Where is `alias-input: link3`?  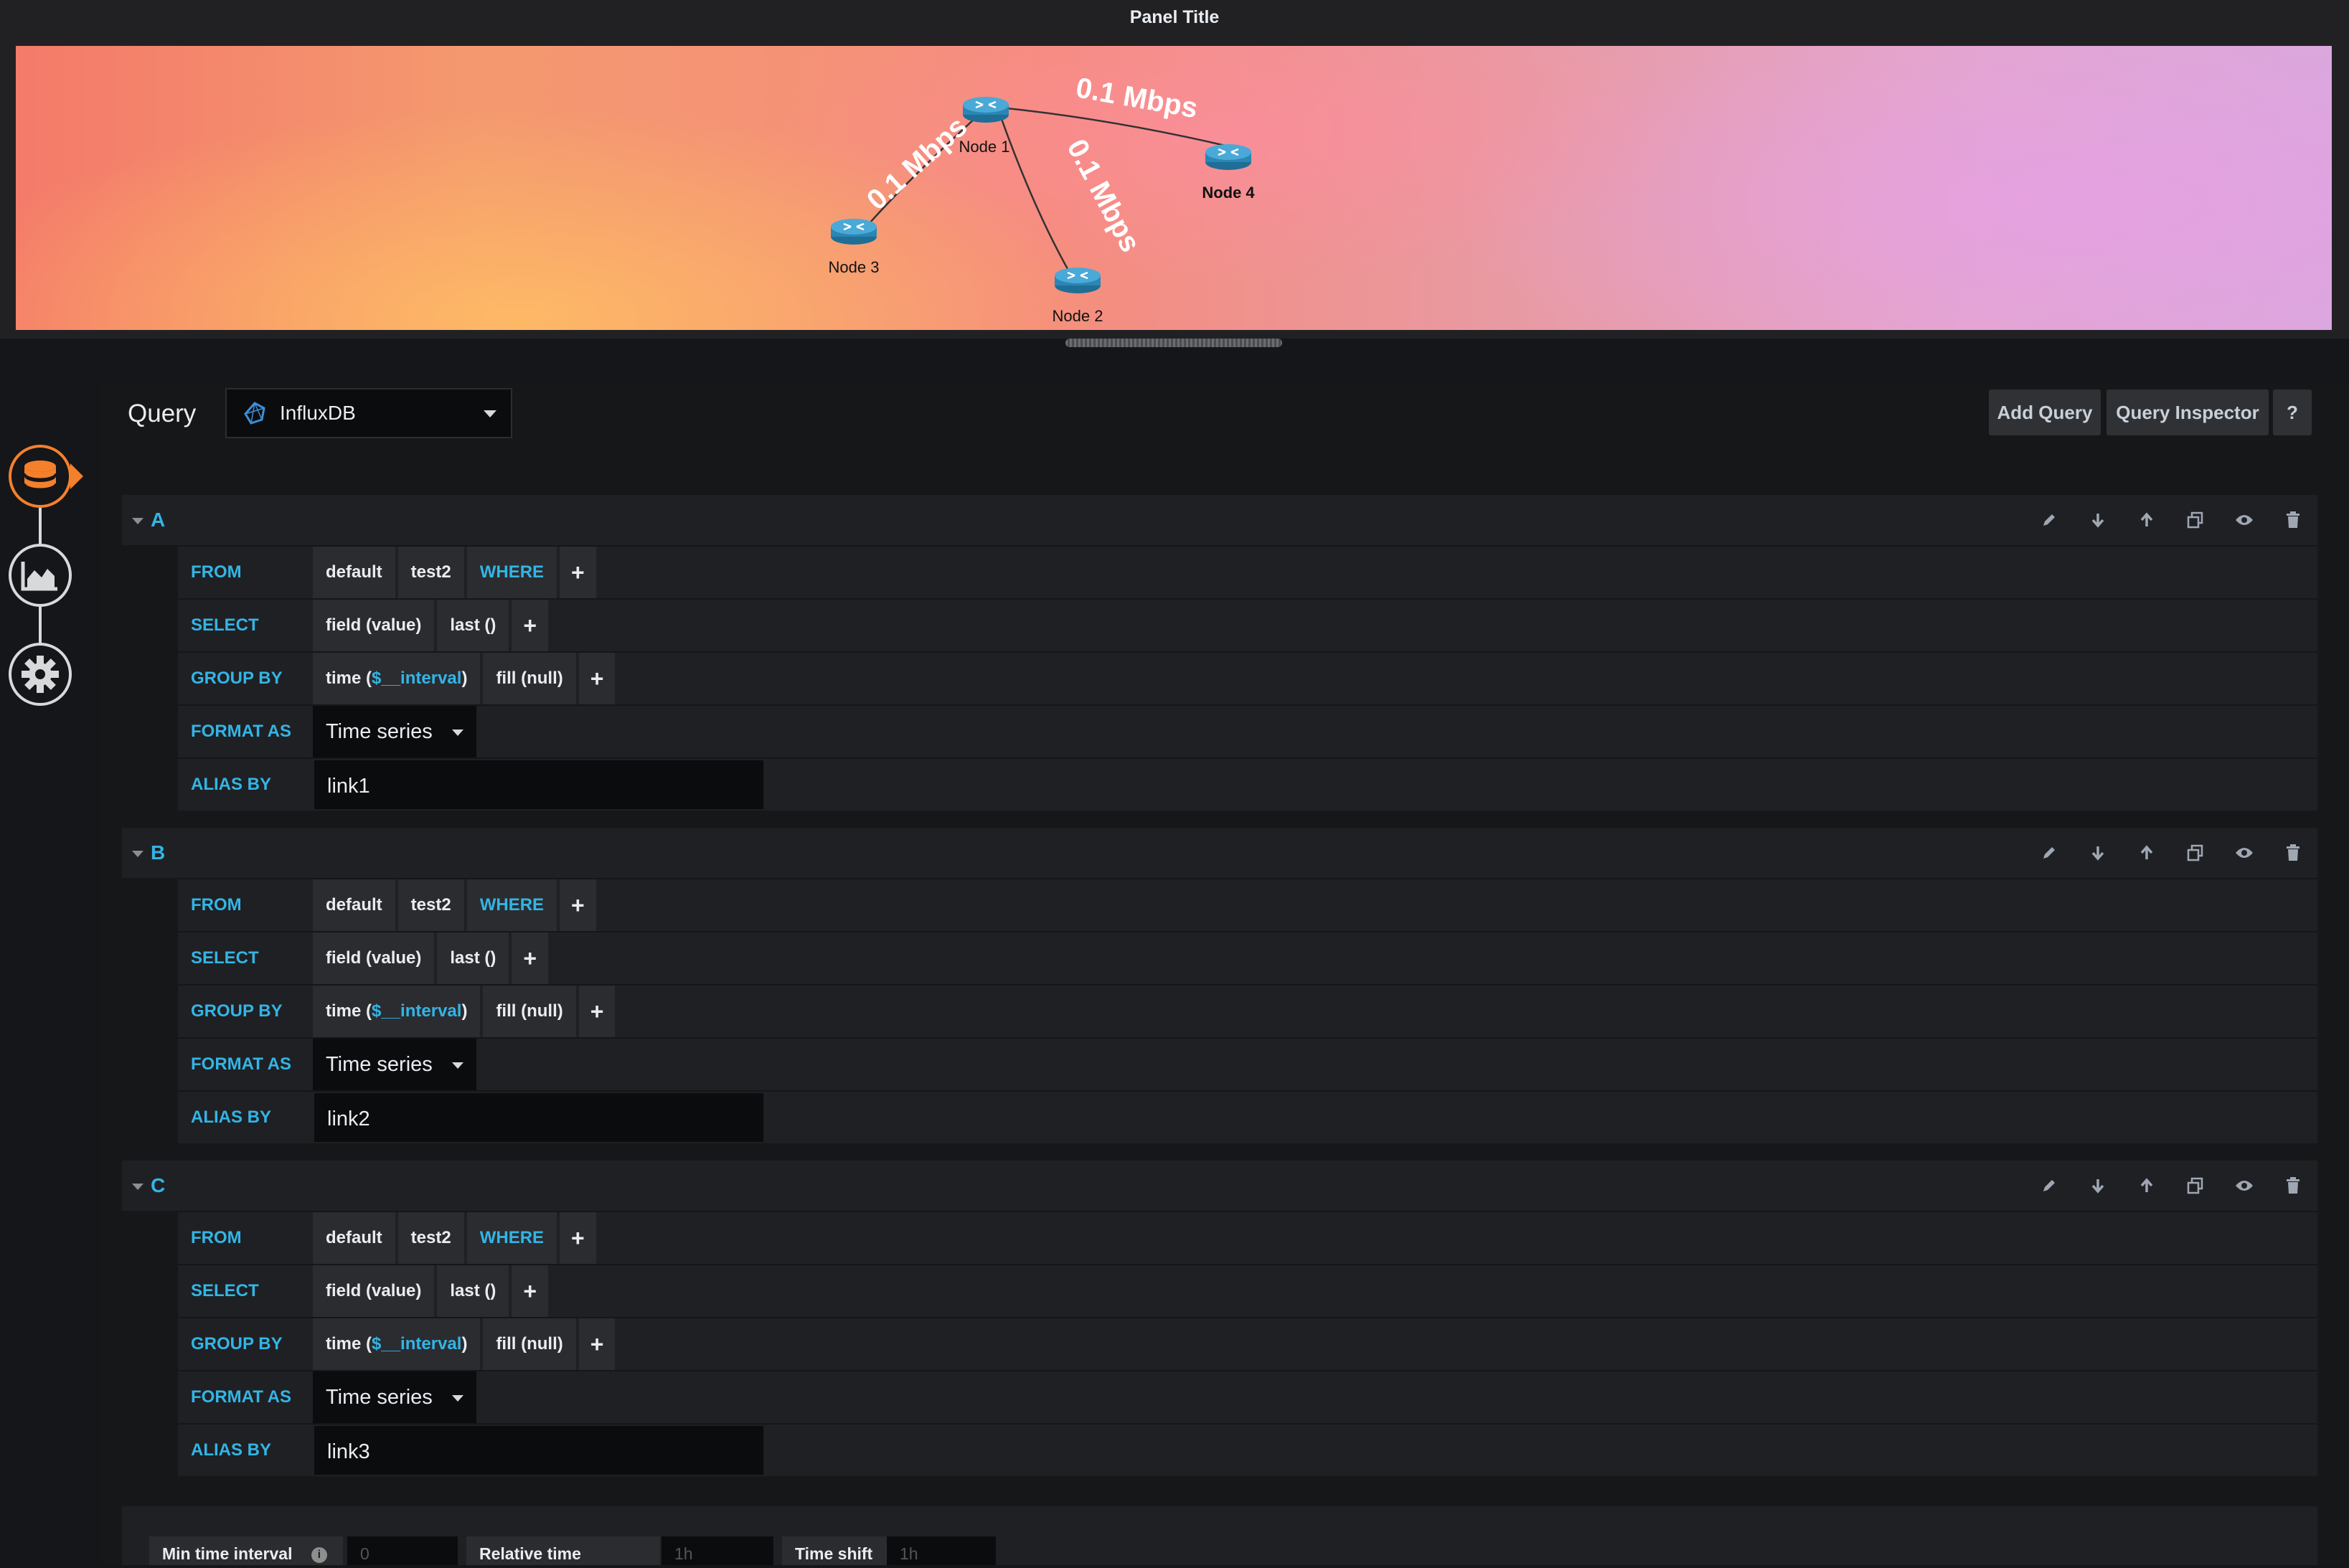
alias-input: link3 is located at coordinates (539, 1451).